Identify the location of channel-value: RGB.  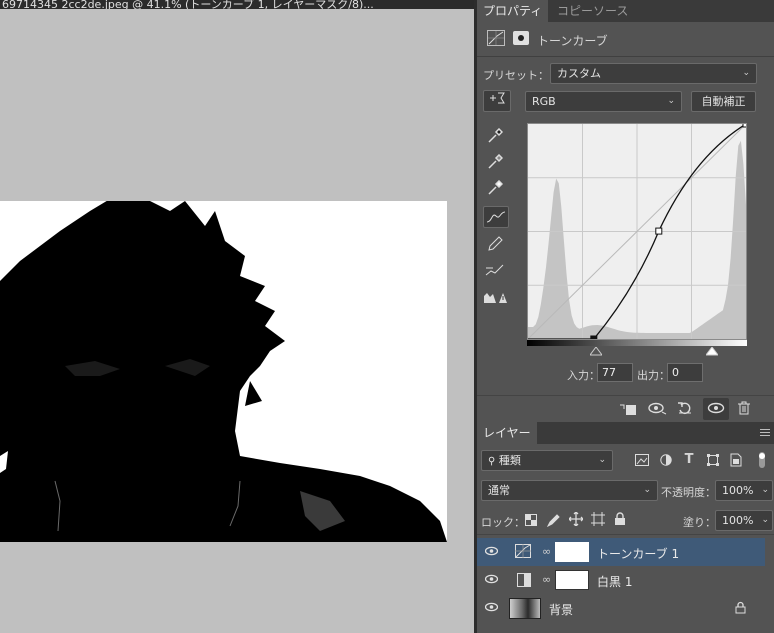
(544, 101).